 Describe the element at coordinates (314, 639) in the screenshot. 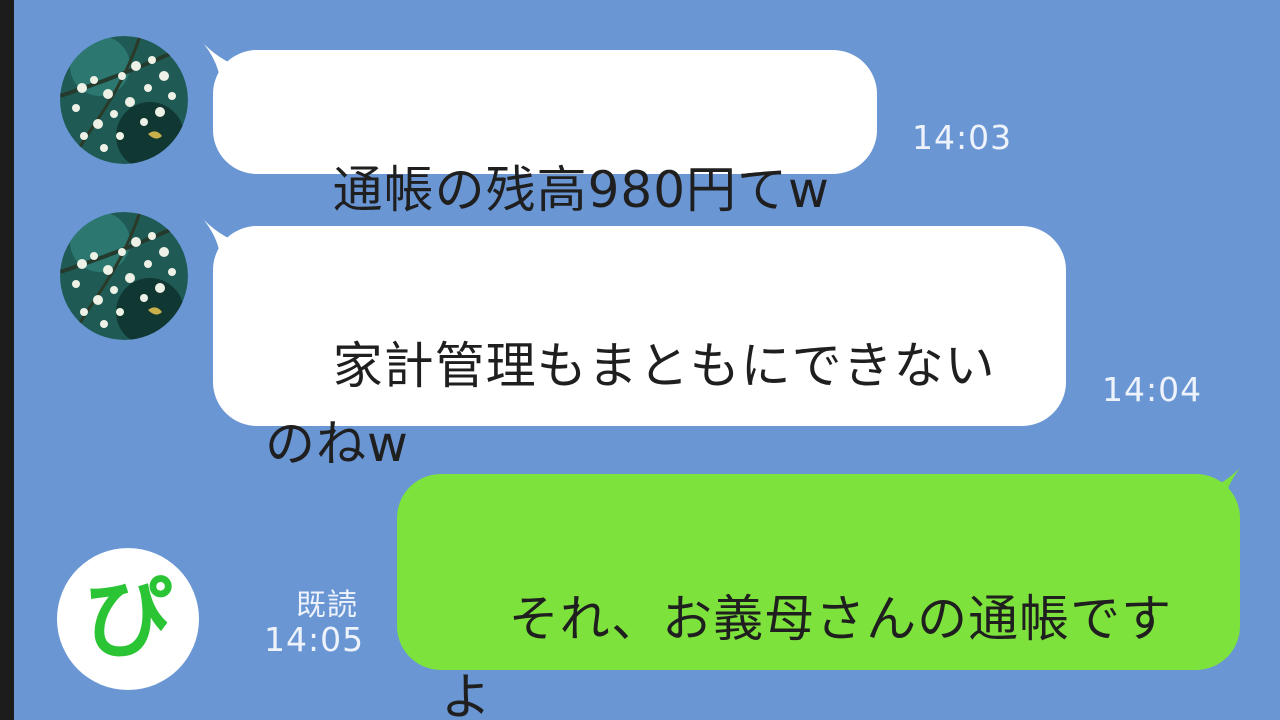

I see `message-timestamp: 14:05` at that location.